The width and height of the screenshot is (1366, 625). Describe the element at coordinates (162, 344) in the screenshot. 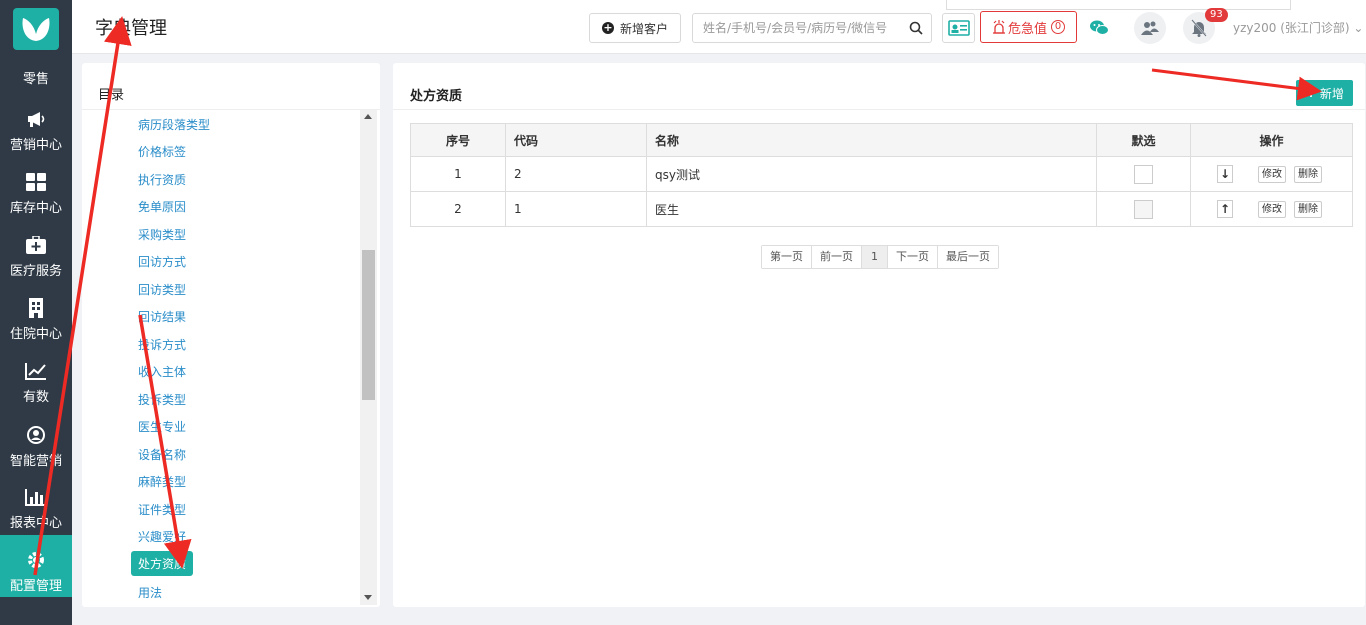

I see `list-item: 投诉方式` at that location.